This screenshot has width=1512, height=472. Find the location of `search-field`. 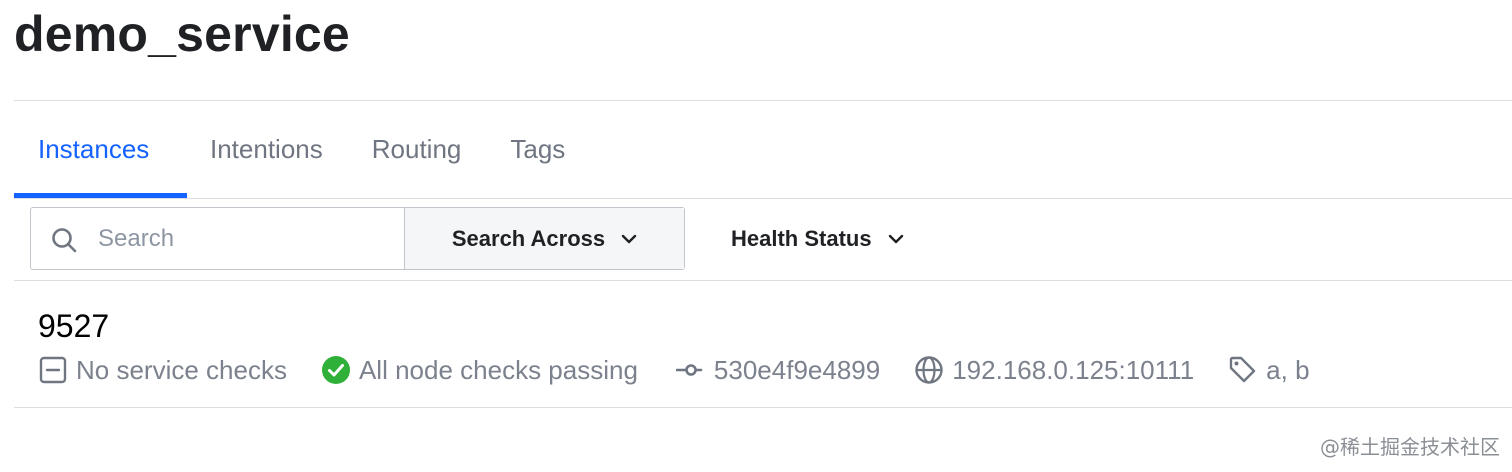

search-field is located at coordinates (218, 238).